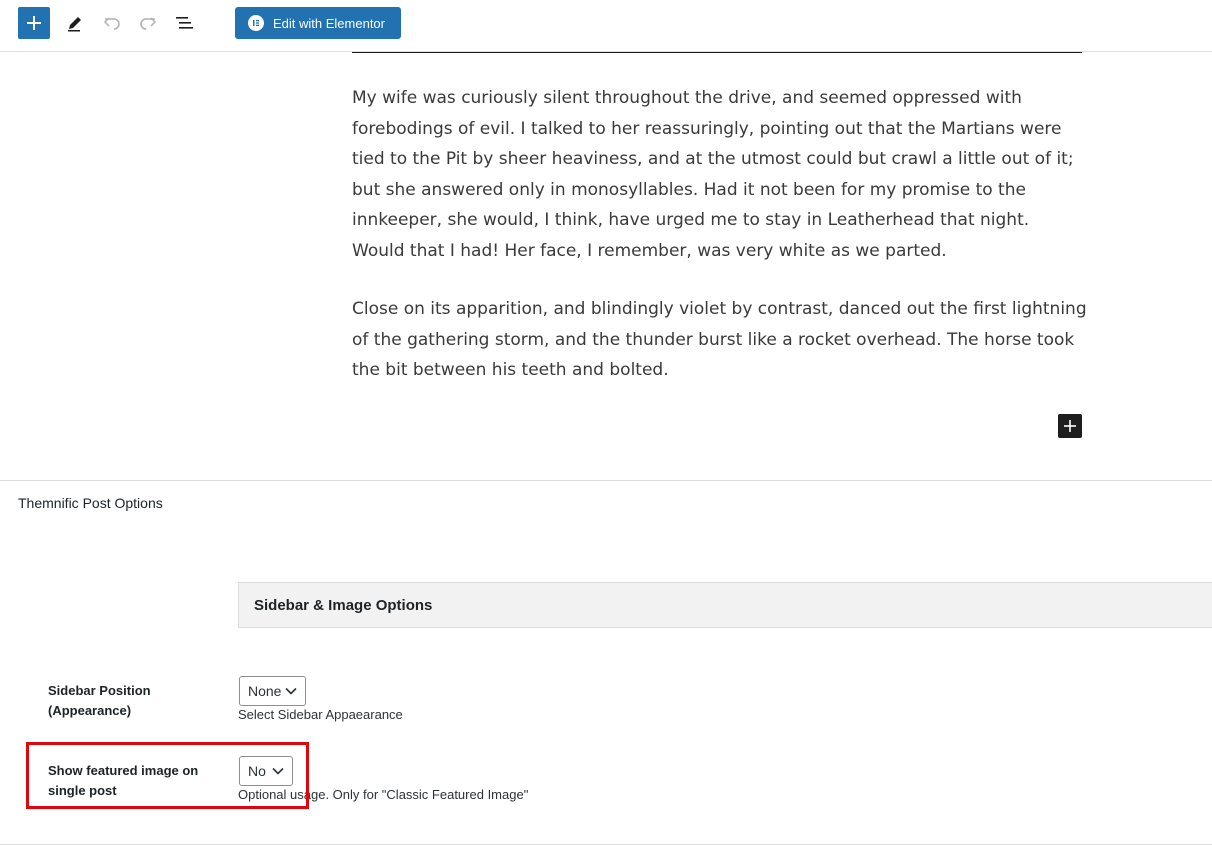 Image resolution: width=1212 pixels, height=855 pixels. Describe the element at coordinates (167, 775) in the screenshot. I see `highlight-box` at that location.